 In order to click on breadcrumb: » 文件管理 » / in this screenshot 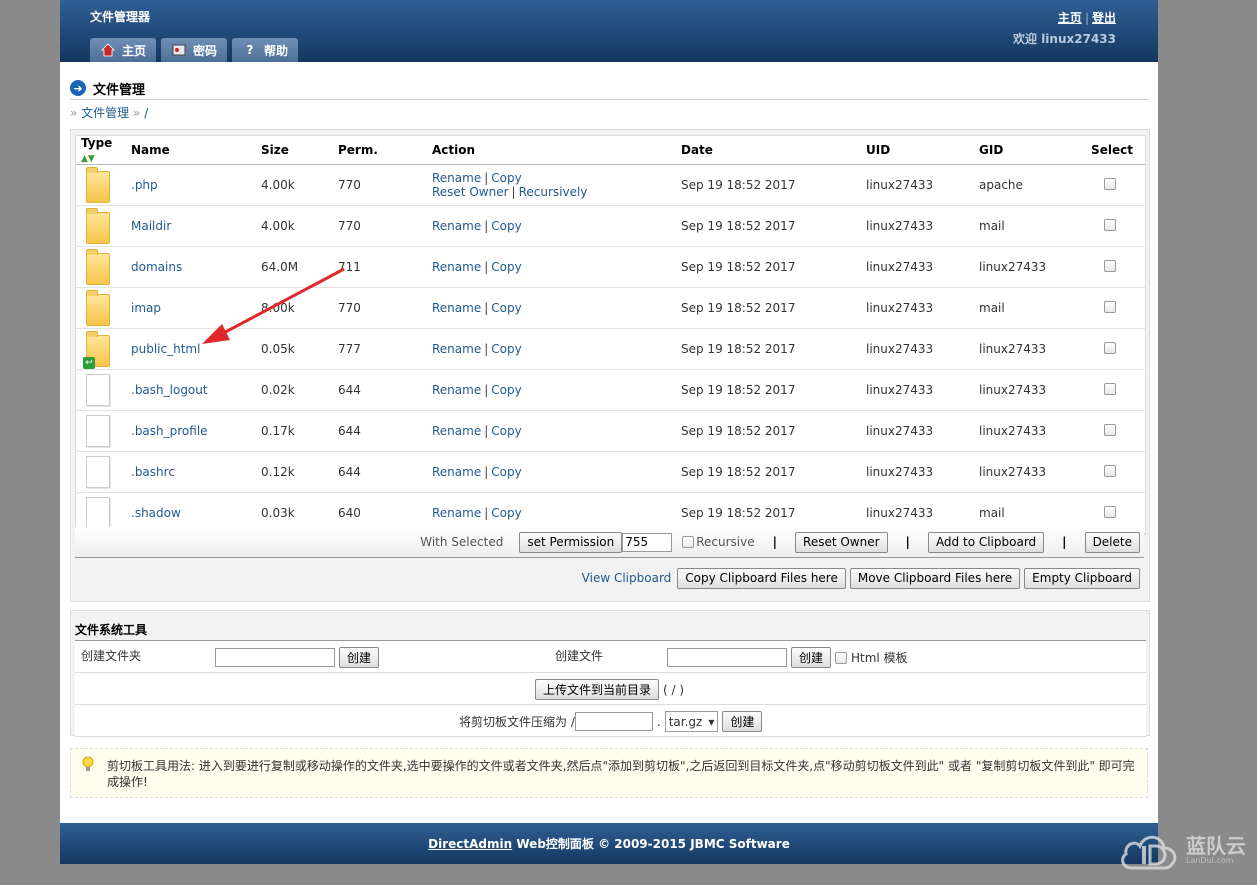, I will do `click(109, 112)`.